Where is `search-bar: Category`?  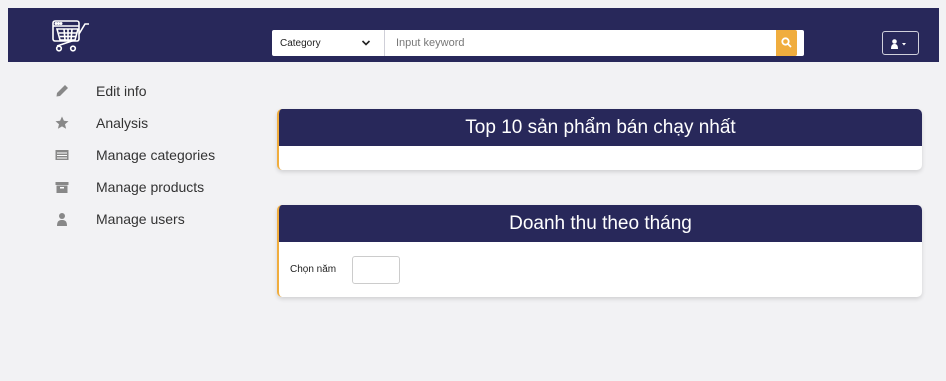 search-bar: Category is located at coordinates (538, 43).